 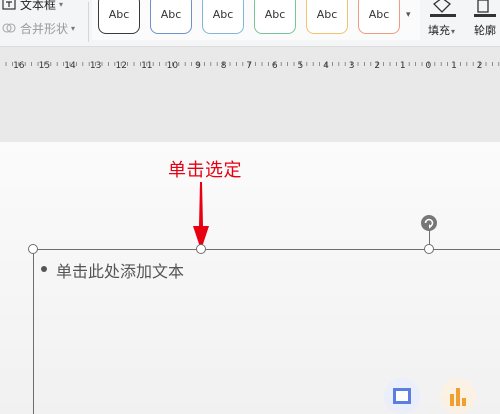 I want to click on fill-bucket-icon, so click(x=443, y=8).